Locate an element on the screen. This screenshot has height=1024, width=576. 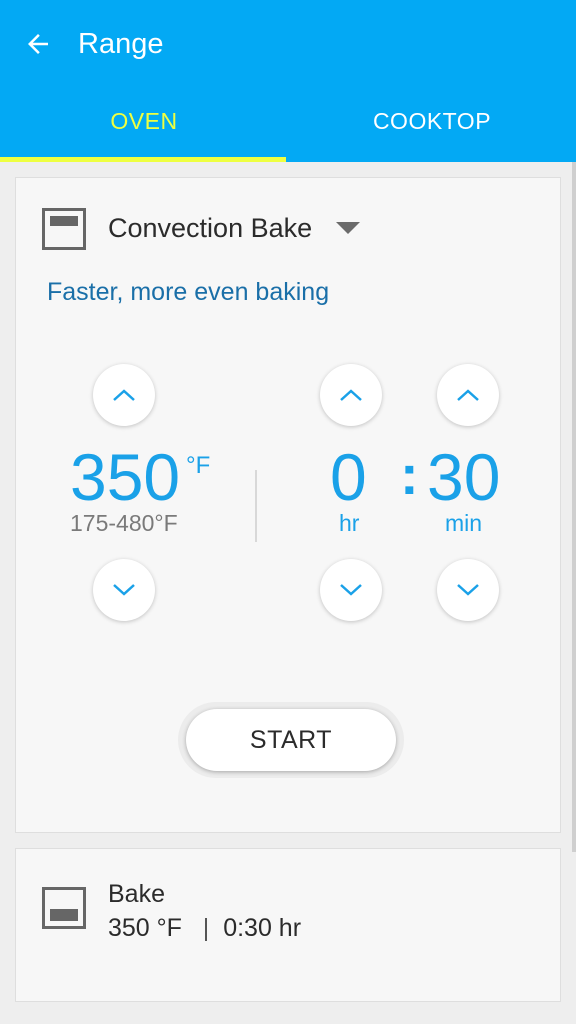
caret-down-icon is located at coordinates (348, 228).